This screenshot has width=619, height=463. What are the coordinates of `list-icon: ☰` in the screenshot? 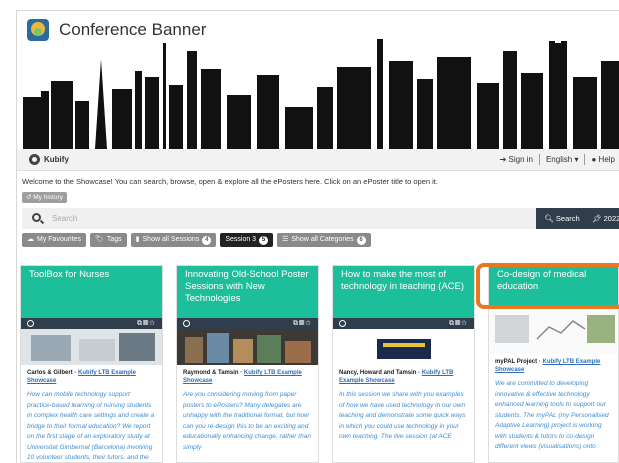 It's located at (285, 239).